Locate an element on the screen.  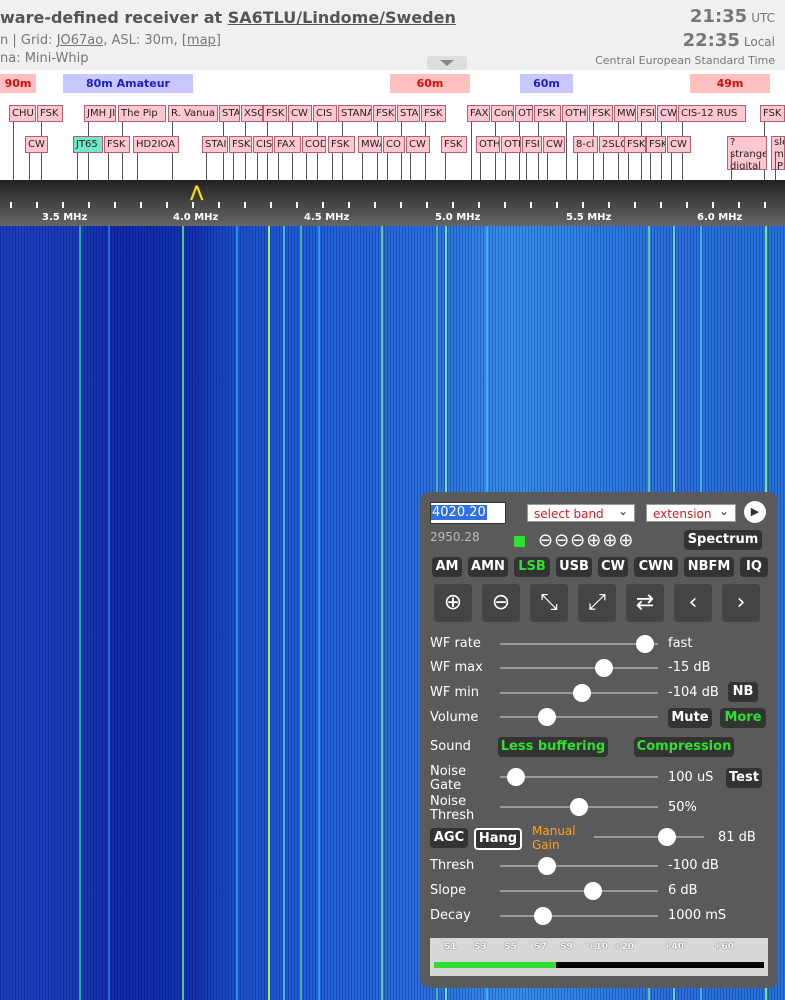
extension-select: extension is located at coordinates (691, 512).